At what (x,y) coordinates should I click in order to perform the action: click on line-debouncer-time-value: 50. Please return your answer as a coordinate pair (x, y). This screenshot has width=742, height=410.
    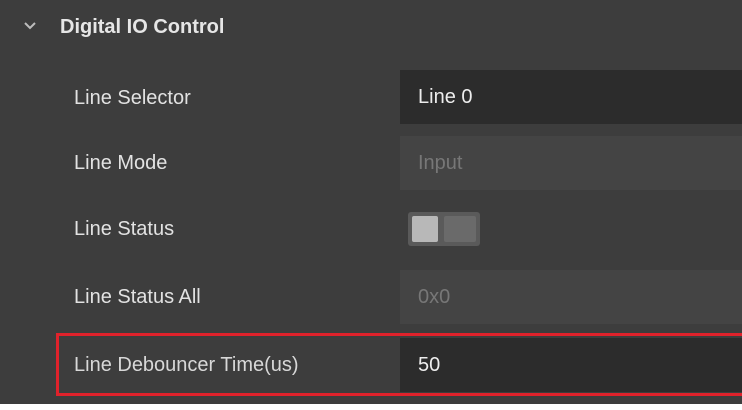
    Looking at the image, I should click on (429, 365).